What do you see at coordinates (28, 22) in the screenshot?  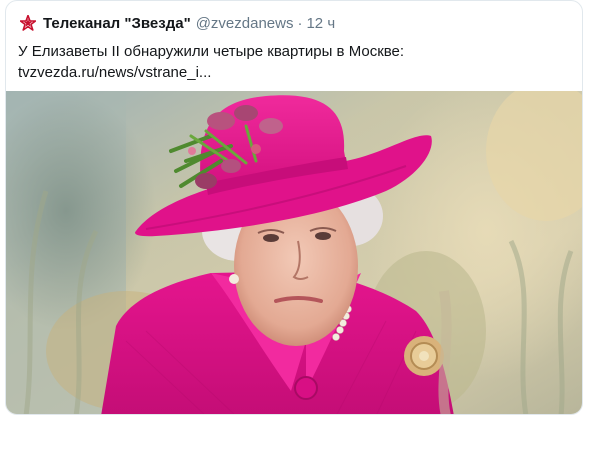 I see `star-logo-icon` at bounding box center [28, 22].